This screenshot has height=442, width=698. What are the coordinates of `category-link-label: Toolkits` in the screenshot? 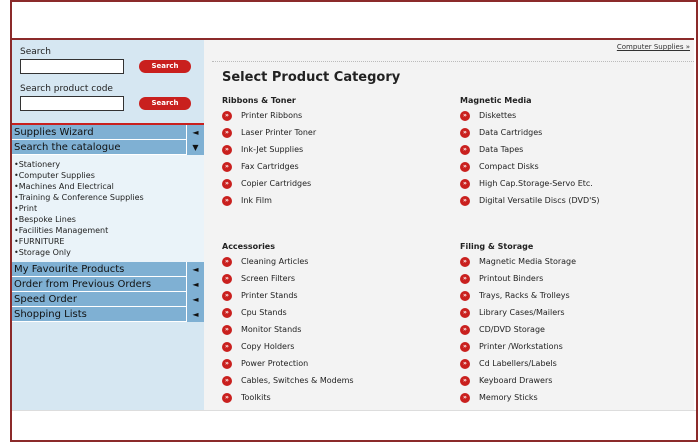 It's located at (256, 397).